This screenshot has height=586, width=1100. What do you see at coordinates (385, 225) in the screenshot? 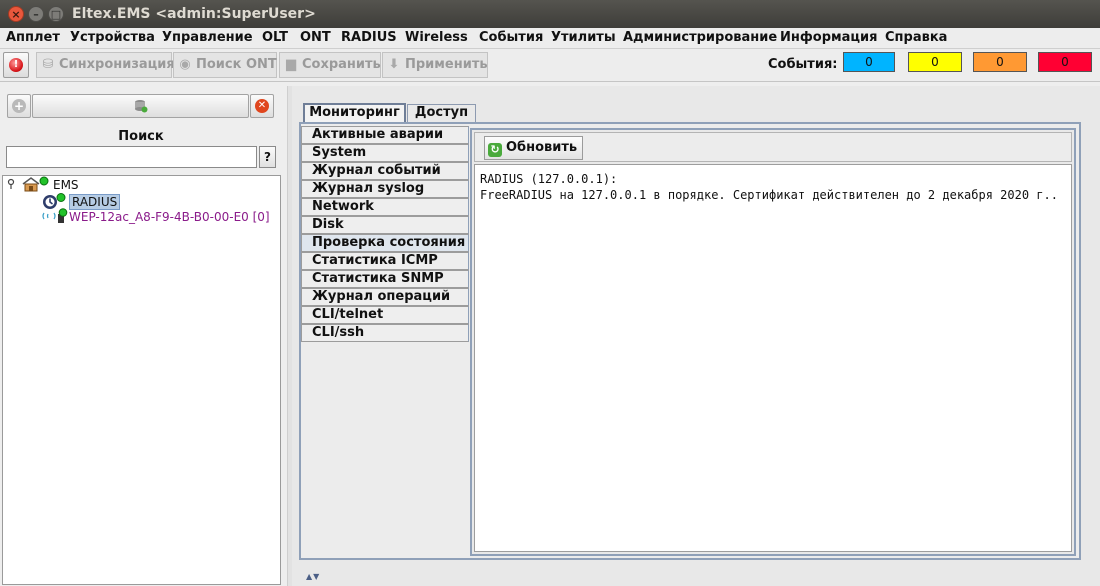
I see `side-tab-disk: Disk` at bounding box center [385, 225].